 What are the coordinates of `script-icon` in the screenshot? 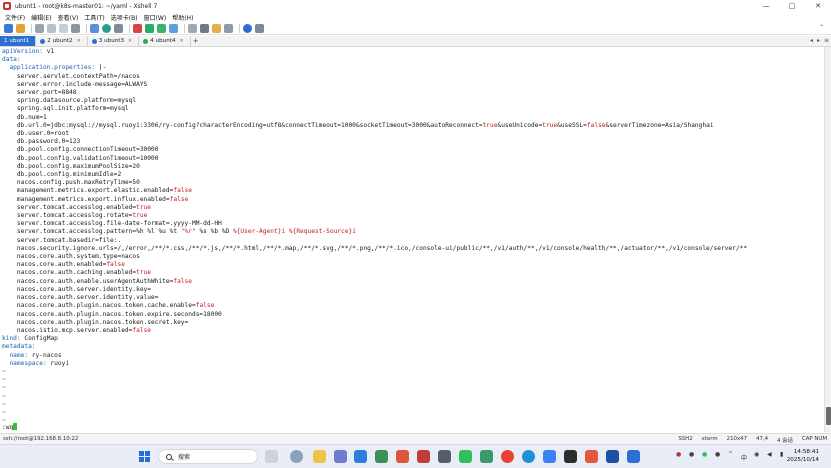 It's located at (118, 28).